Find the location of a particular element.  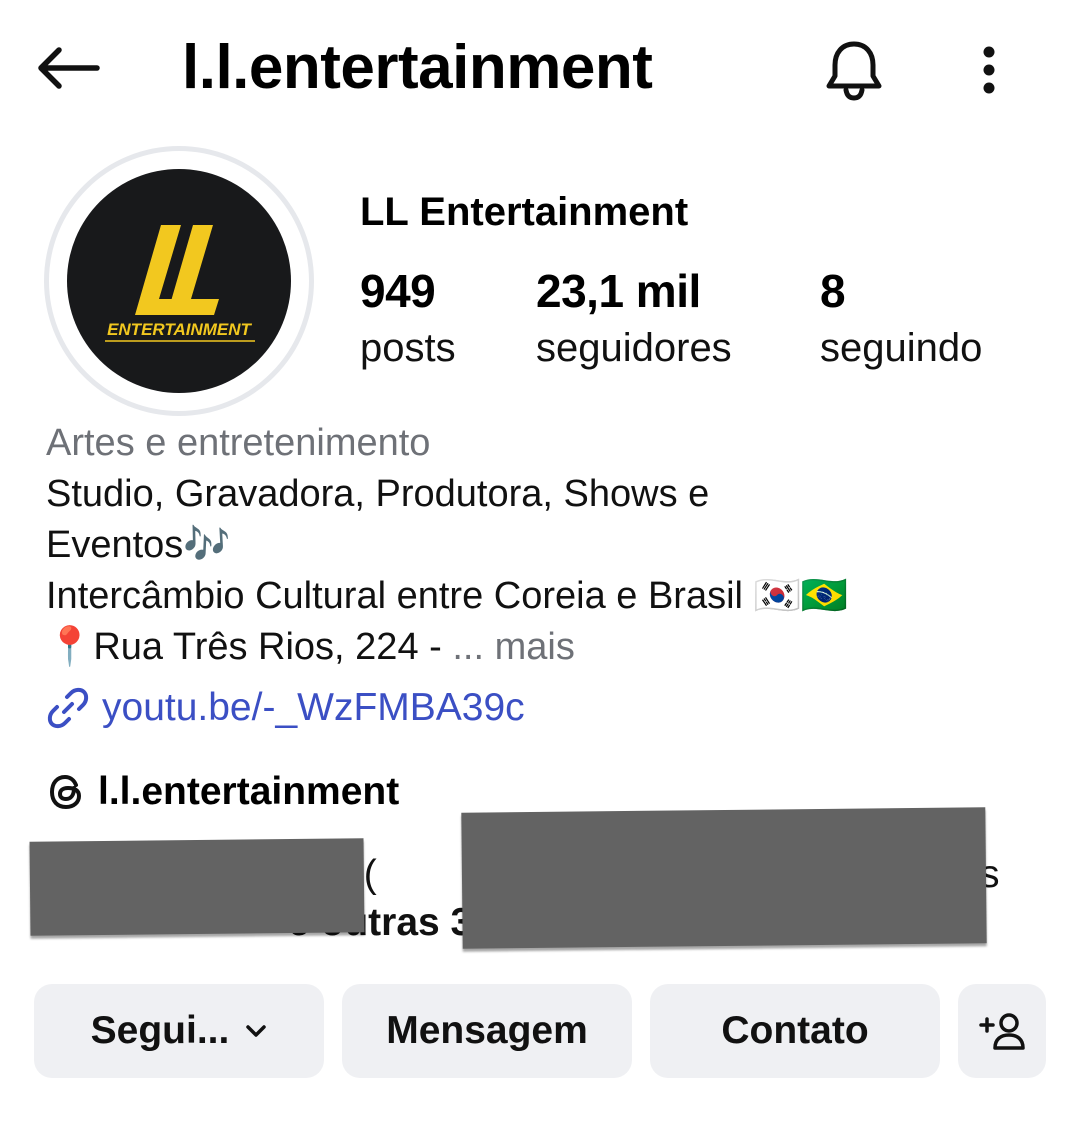

back-button is located at coordinates (68, 68).